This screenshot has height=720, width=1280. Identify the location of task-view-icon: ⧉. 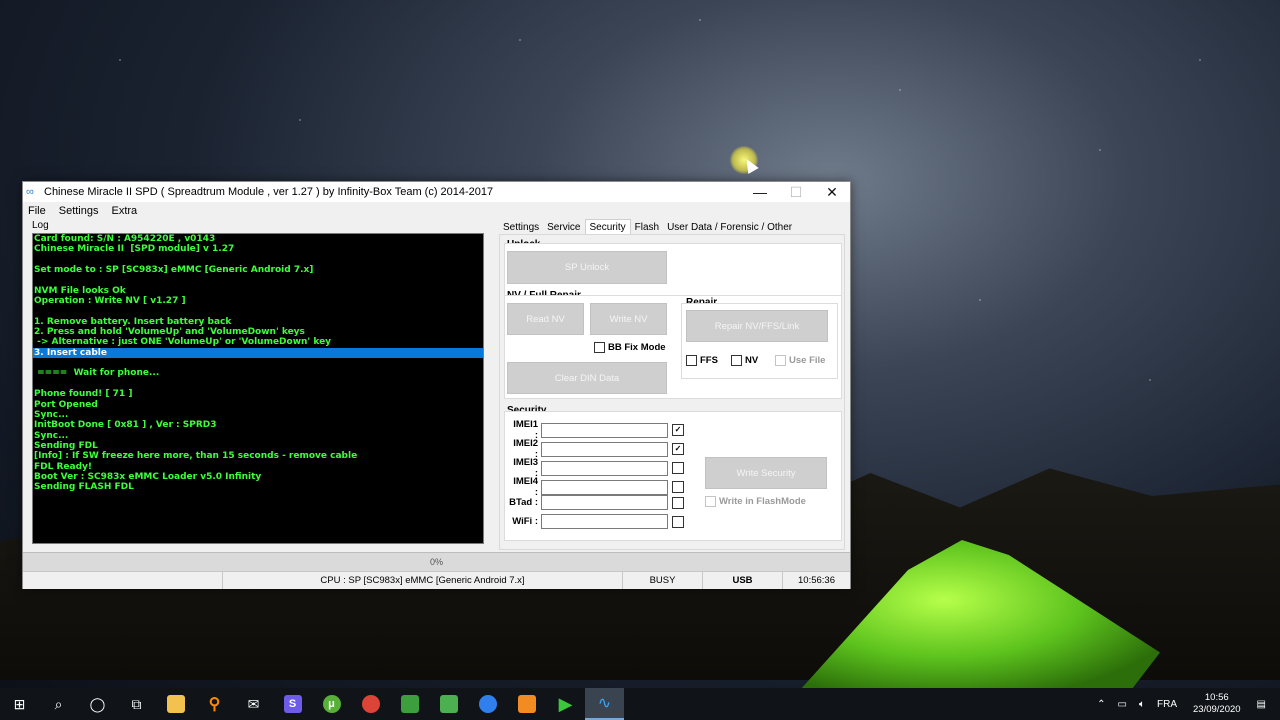
(136, 704).